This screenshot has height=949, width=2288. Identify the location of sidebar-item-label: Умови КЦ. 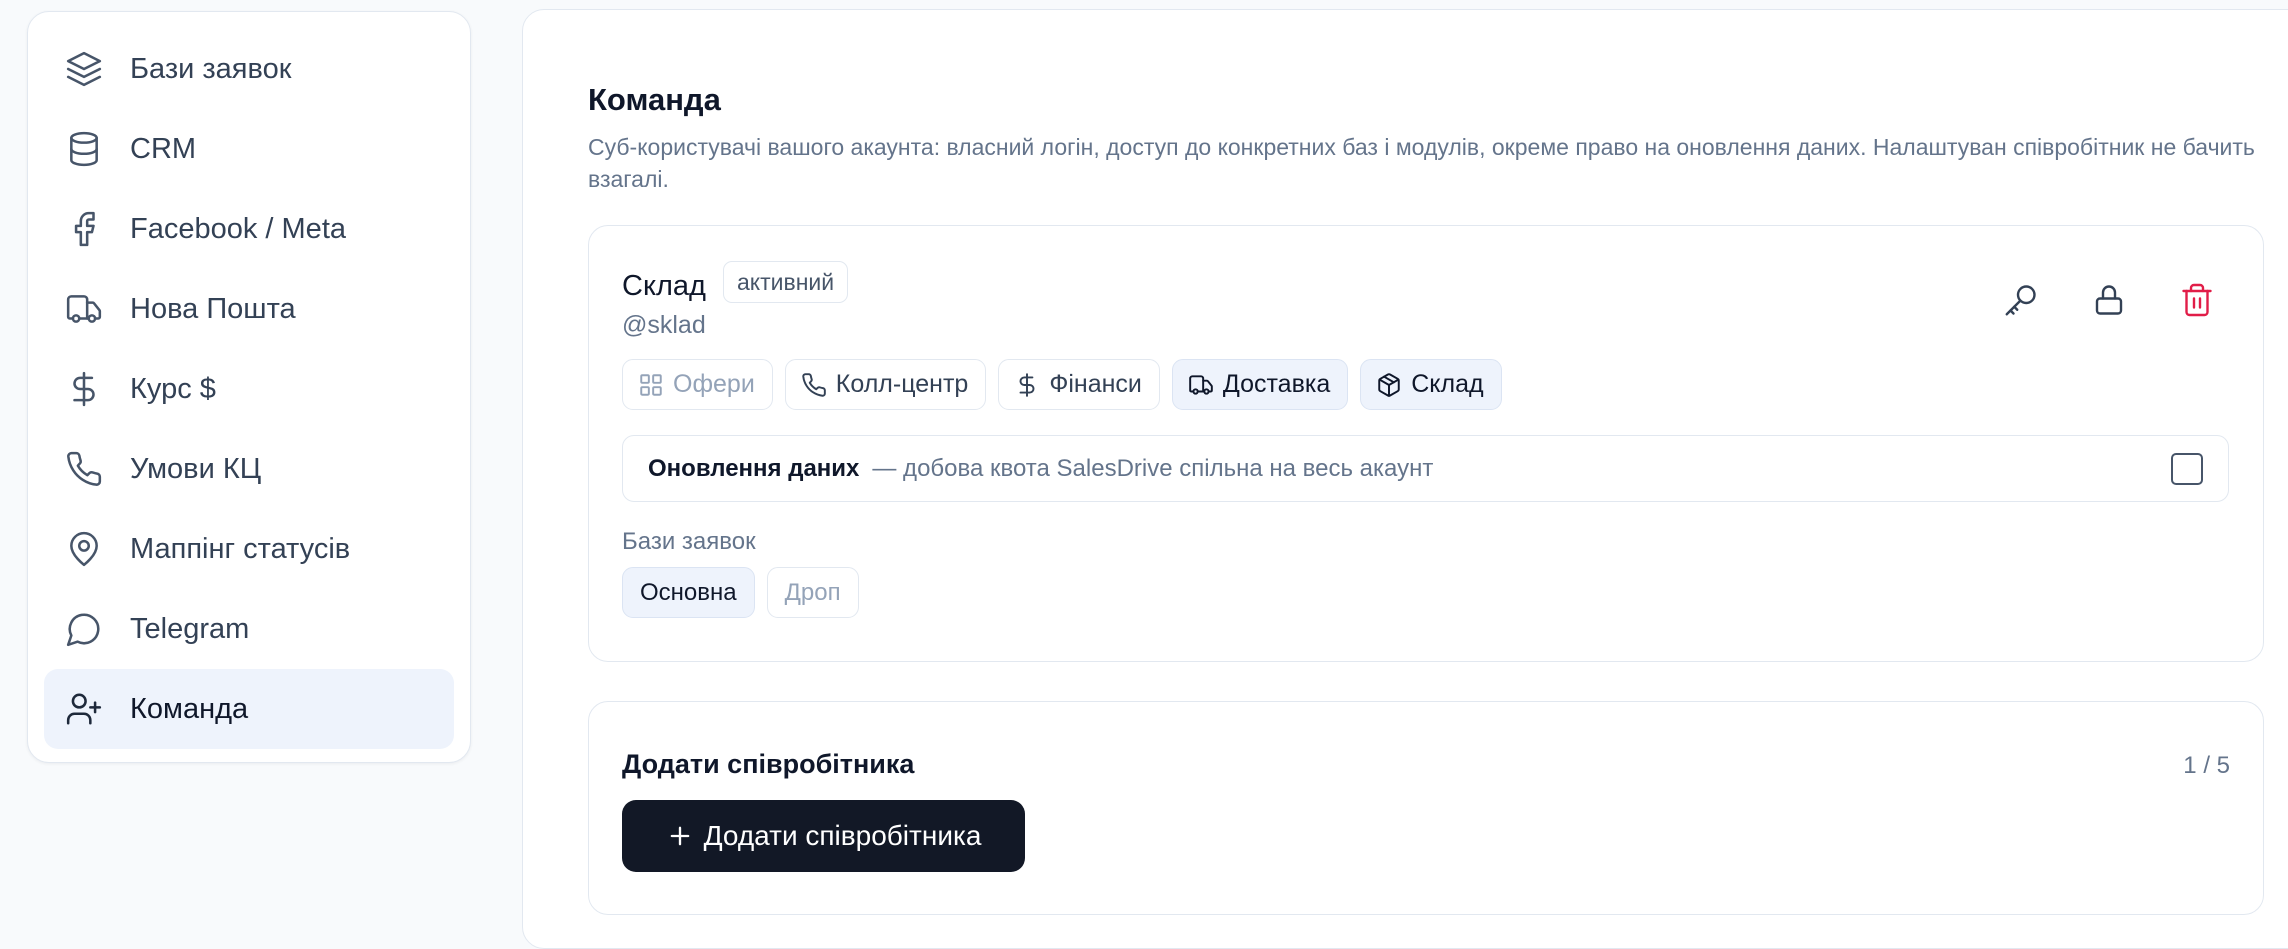
(196, 468).